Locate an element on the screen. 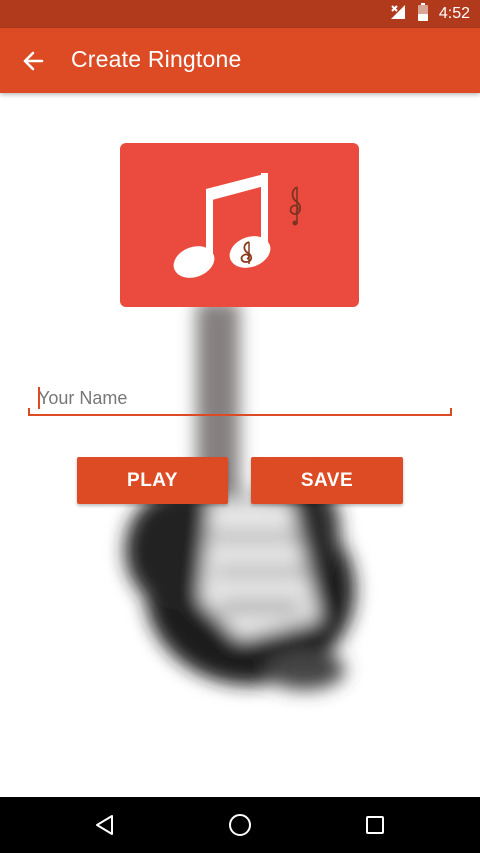 This screenshot has height=853, width=480. arrow-left-icon is located at coordinates (33, 61).